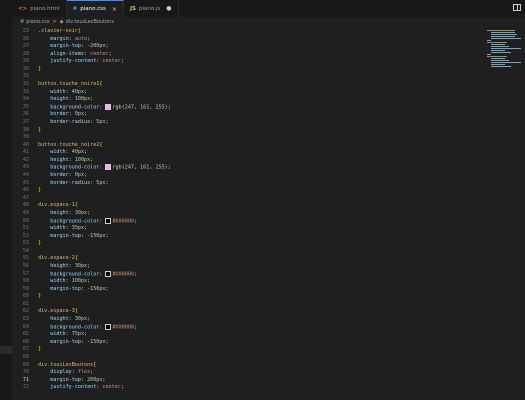  I want to click on code-line: 63 height: 30px;, so click(247, 319).